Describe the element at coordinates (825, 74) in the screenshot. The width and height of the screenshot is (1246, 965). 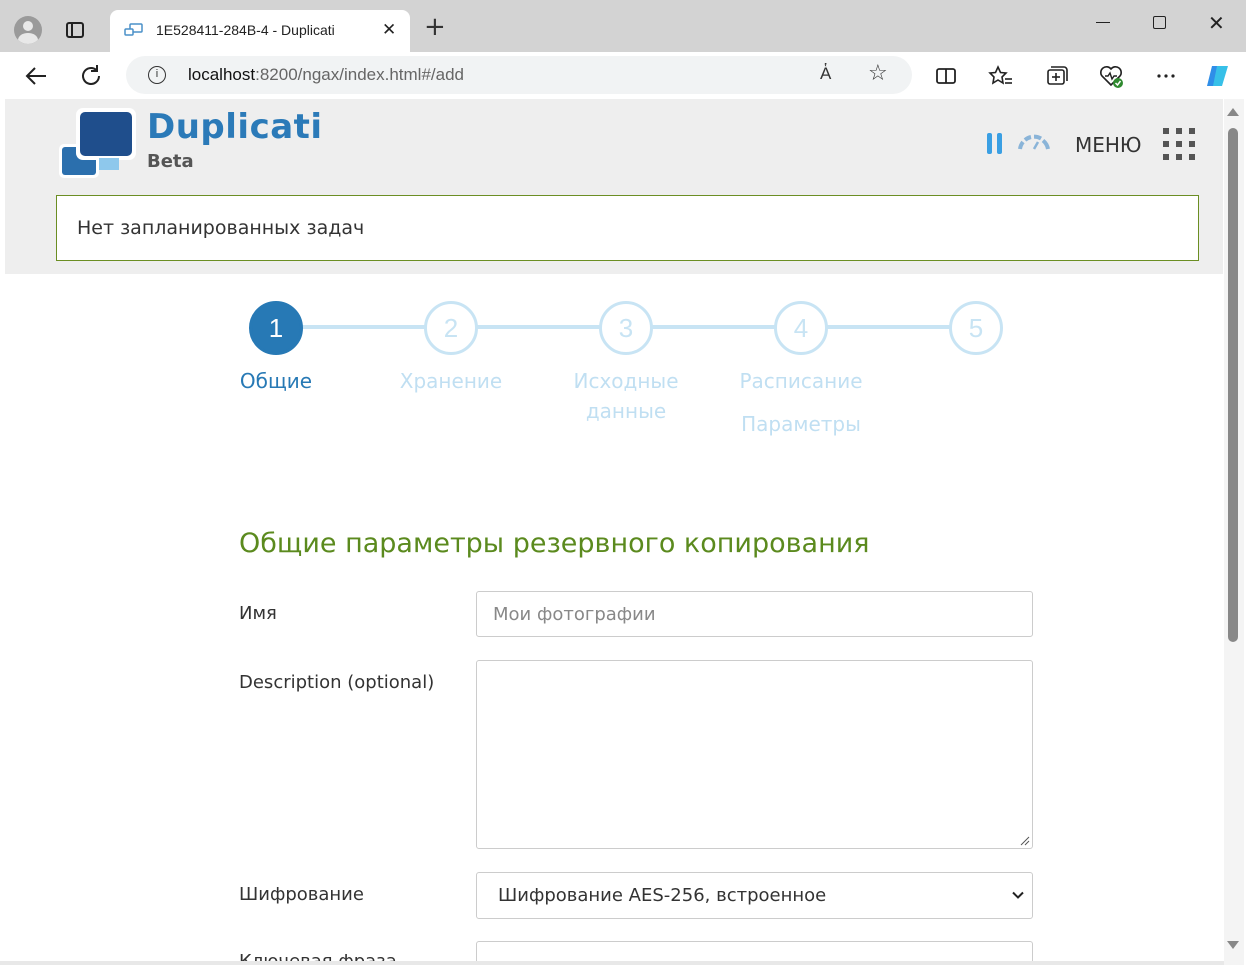
I see `read-aloud-icon: A҅` at that location.